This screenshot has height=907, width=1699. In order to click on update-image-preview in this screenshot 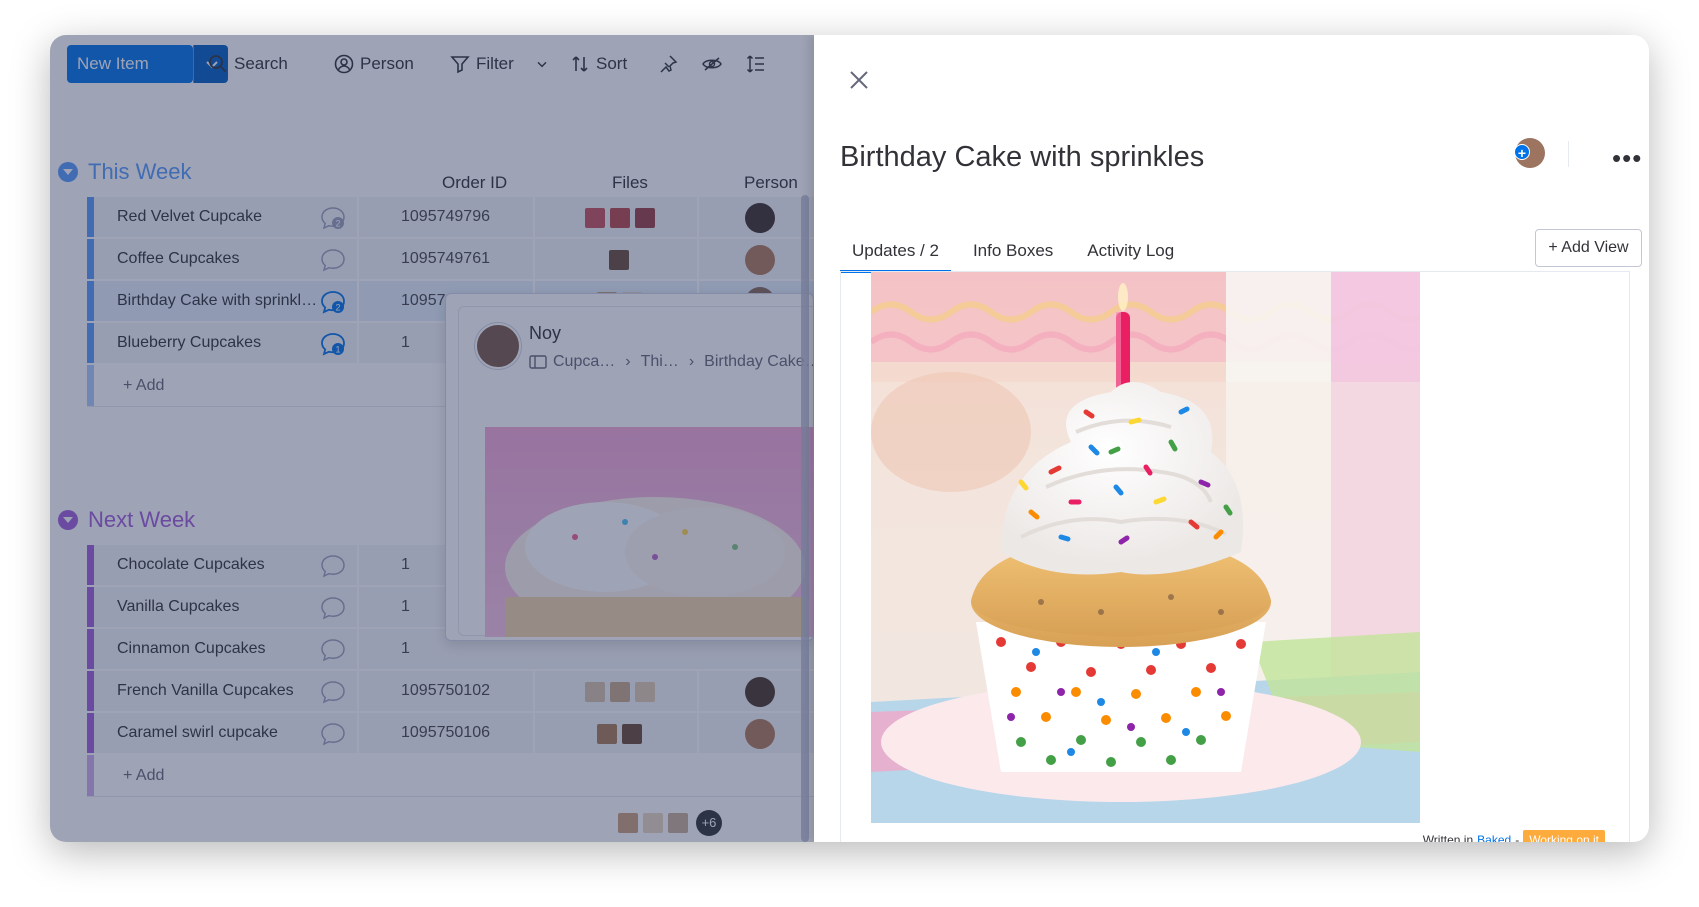, I will do `click(649, 532)`.